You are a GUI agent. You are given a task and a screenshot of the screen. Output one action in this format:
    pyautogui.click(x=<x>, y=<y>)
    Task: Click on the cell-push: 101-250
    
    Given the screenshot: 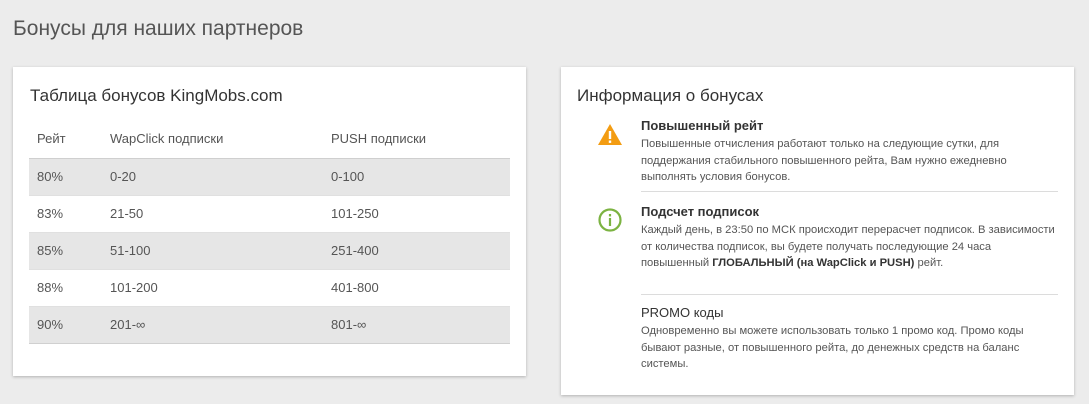 What is the action you would take?
    pyautogui.click(x=416, y=213)
    